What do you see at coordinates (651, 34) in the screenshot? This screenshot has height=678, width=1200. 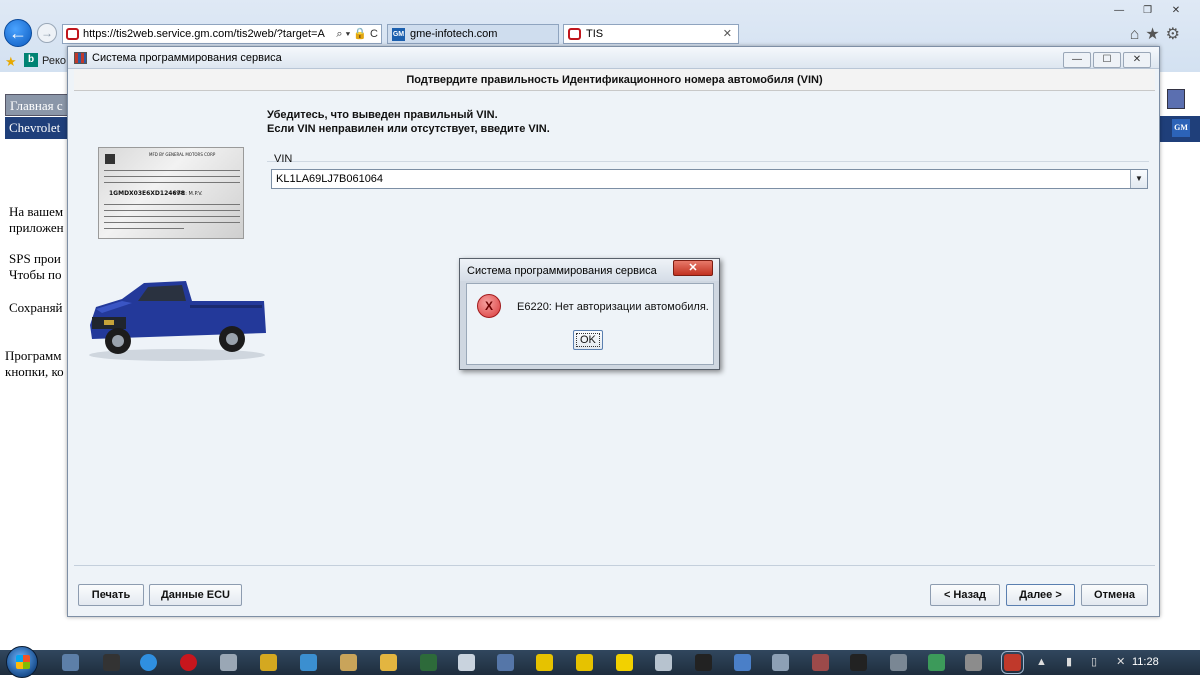 I see `tab-tis: TIS ✕` at bounding box center [651, 34].